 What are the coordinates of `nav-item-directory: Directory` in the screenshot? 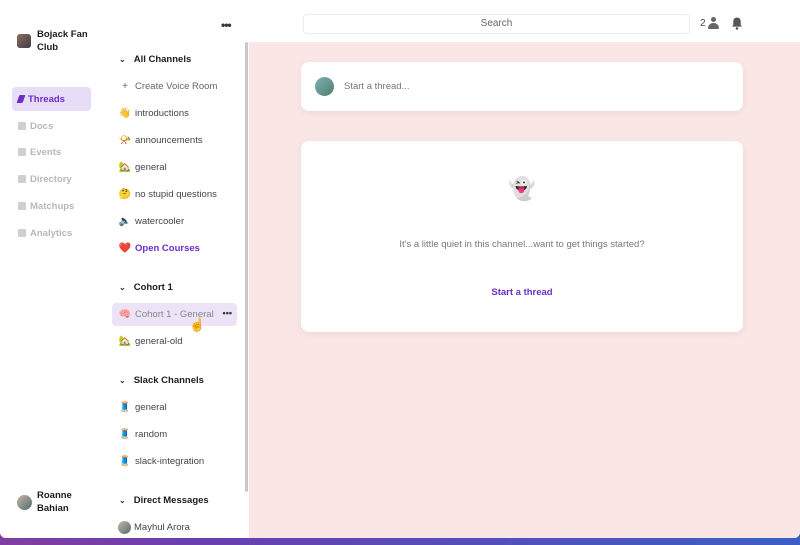 It's located at (51, 179).